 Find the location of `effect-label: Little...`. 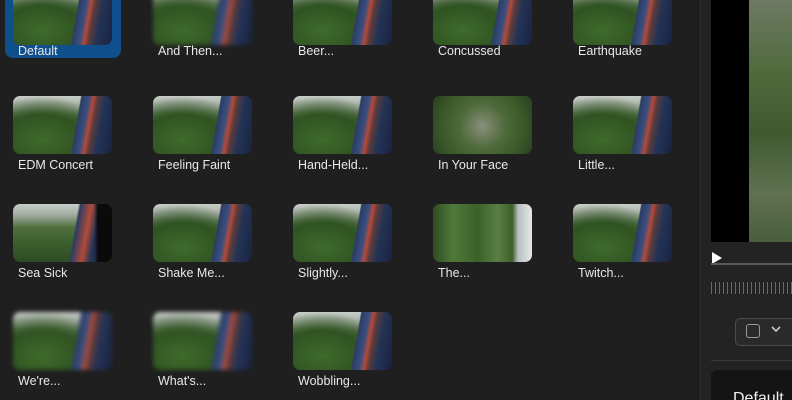

effect-label: Little... is located at coordinates (596, 165).